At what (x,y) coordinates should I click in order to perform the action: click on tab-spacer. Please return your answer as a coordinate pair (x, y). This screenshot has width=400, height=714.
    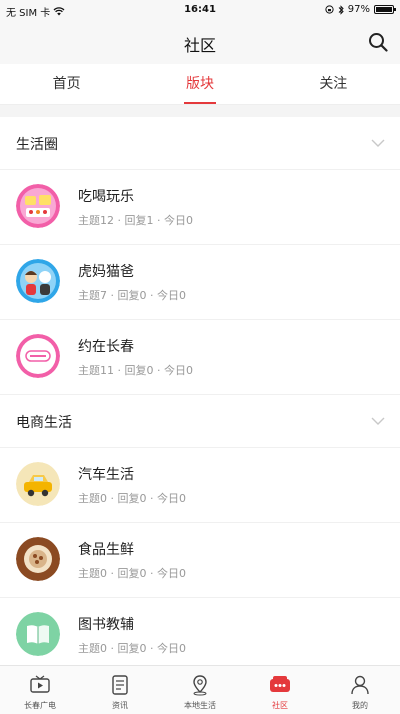
    Looking at the image, I should click on (200, 111).